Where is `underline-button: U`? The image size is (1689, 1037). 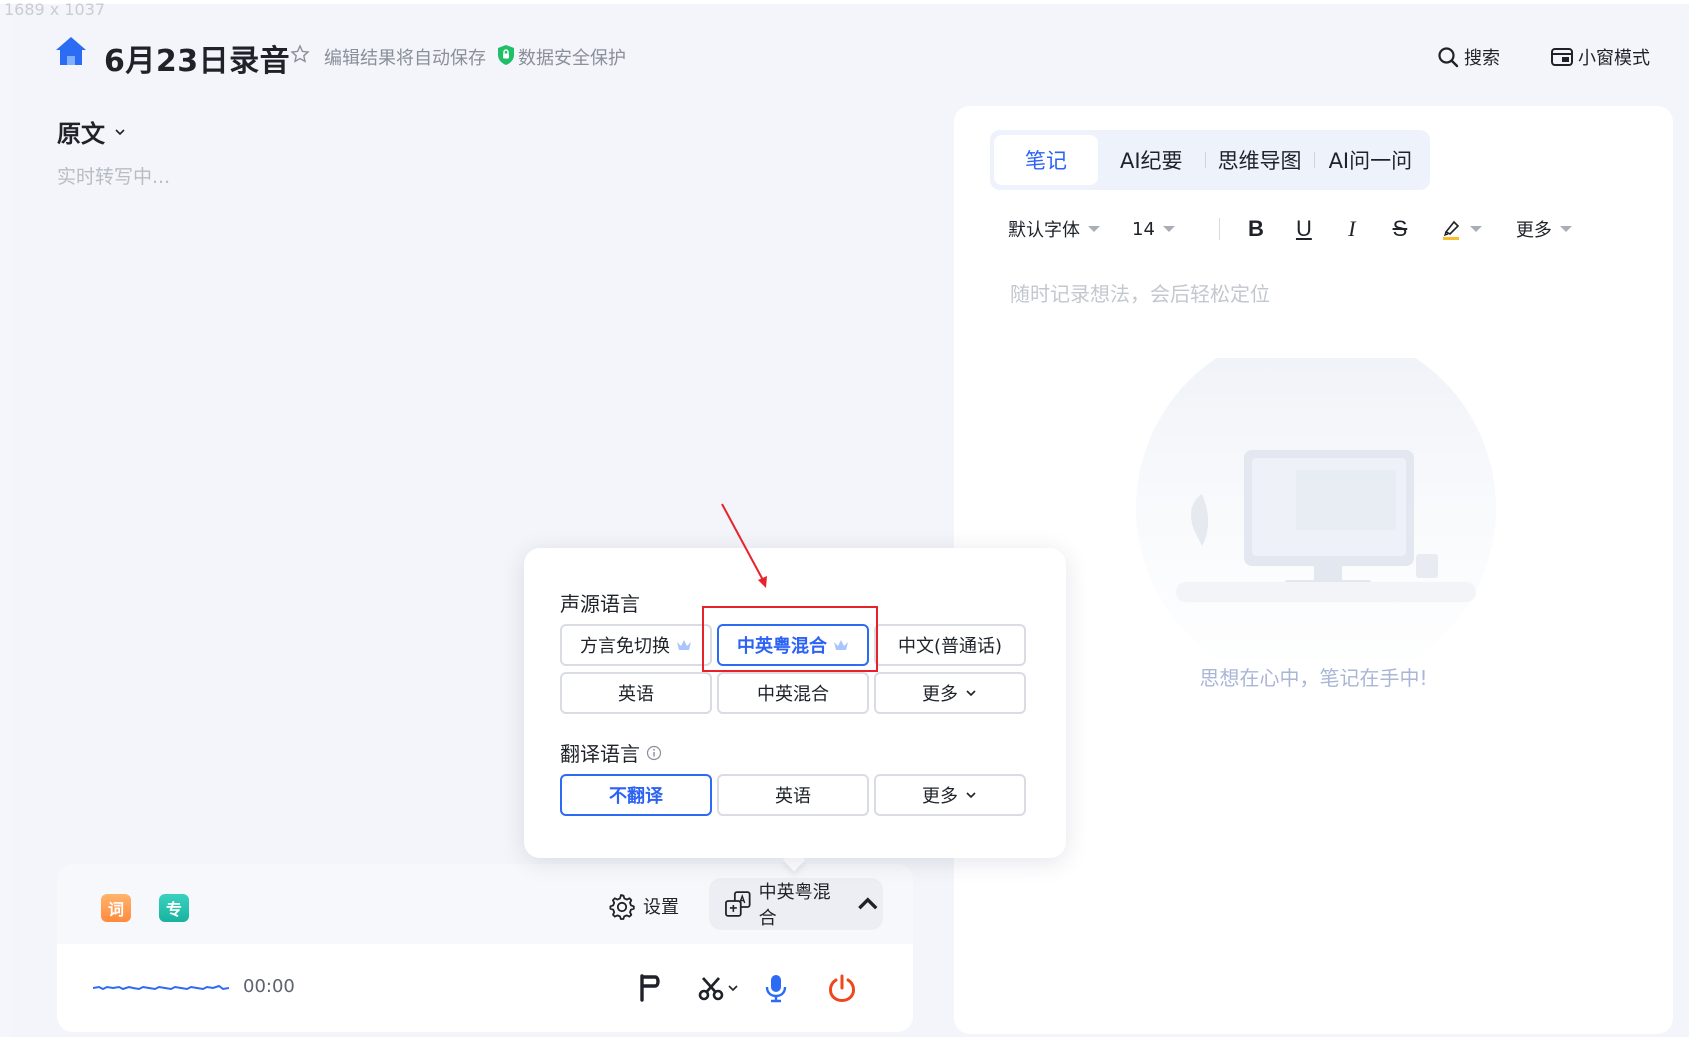 underline-button: U is located at coordinates (1304, 228).